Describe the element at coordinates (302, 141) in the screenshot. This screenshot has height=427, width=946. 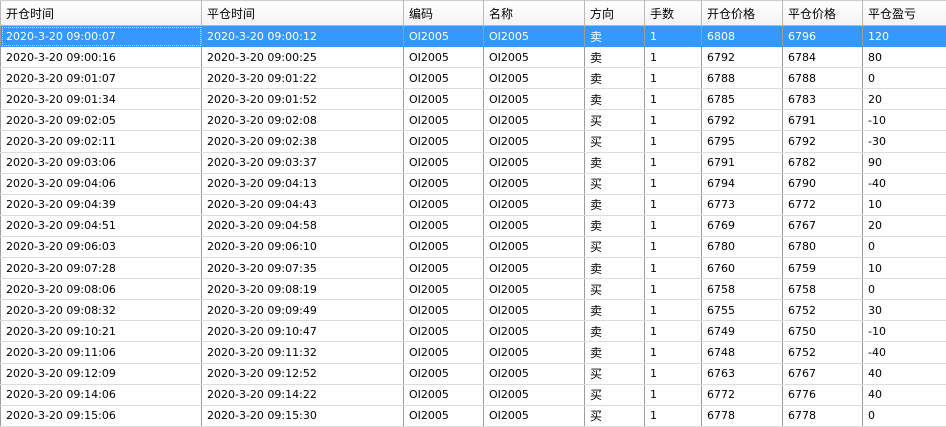
I see `cell-close-time: 2020-3-20 09:02:38` at that location.